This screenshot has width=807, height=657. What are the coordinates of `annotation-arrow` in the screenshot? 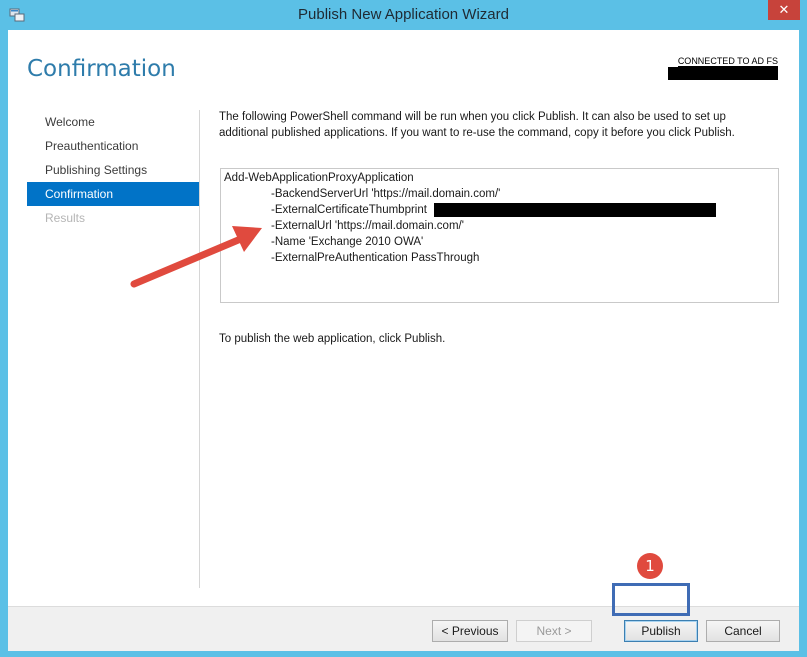 It's located at (196, 257).